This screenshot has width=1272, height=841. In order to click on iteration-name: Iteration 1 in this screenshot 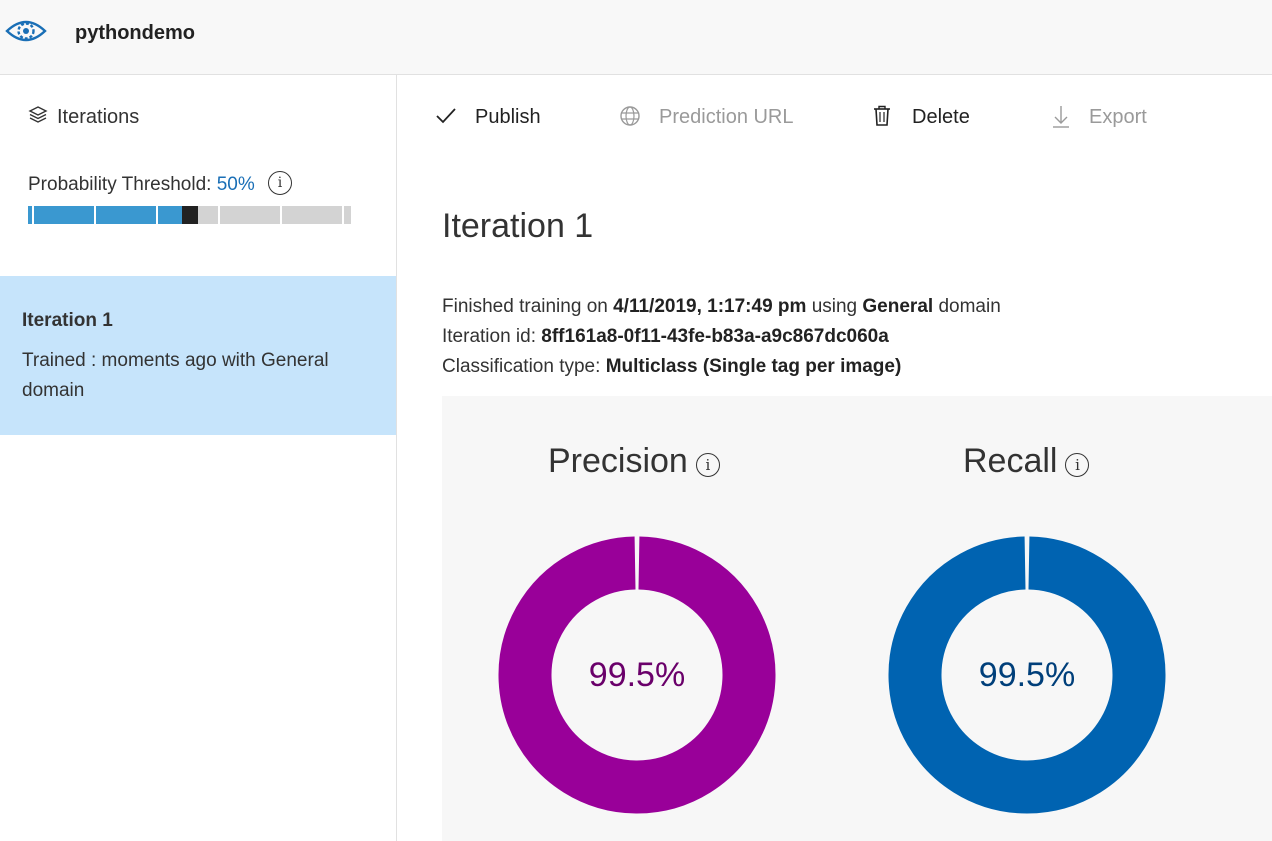, I will do `click(67, 320)`.